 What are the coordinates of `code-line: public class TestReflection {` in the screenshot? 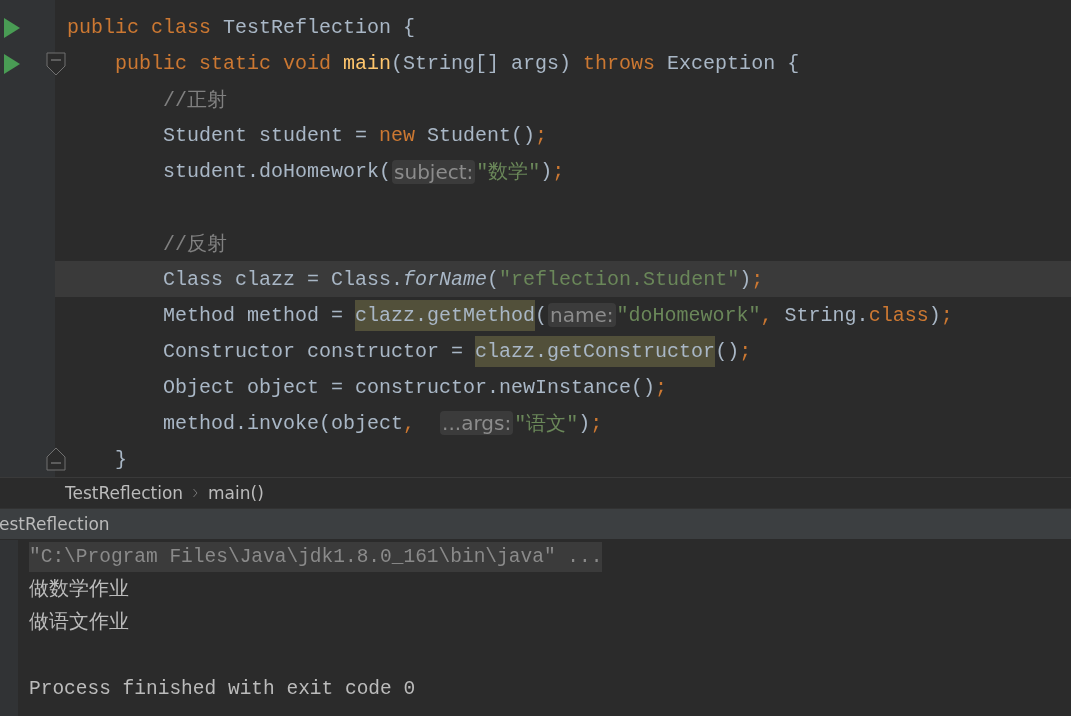 It's located at (241, 28).